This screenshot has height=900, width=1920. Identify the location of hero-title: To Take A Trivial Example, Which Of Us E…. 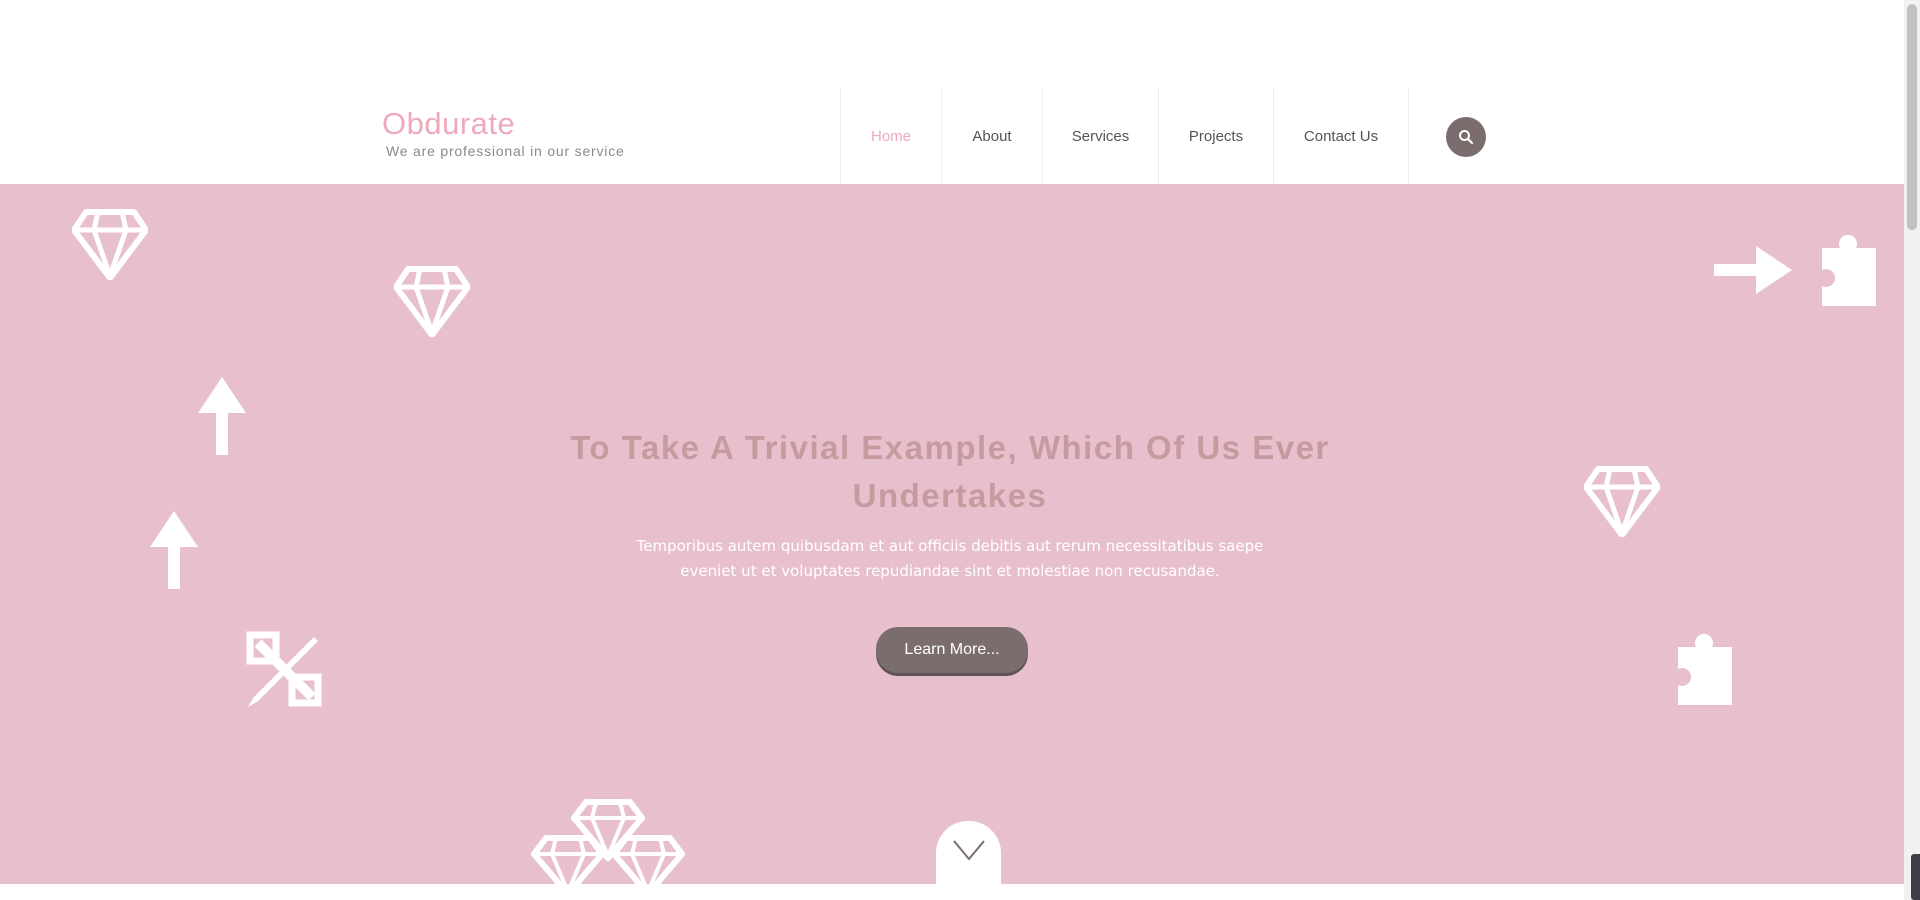
(950, 471).